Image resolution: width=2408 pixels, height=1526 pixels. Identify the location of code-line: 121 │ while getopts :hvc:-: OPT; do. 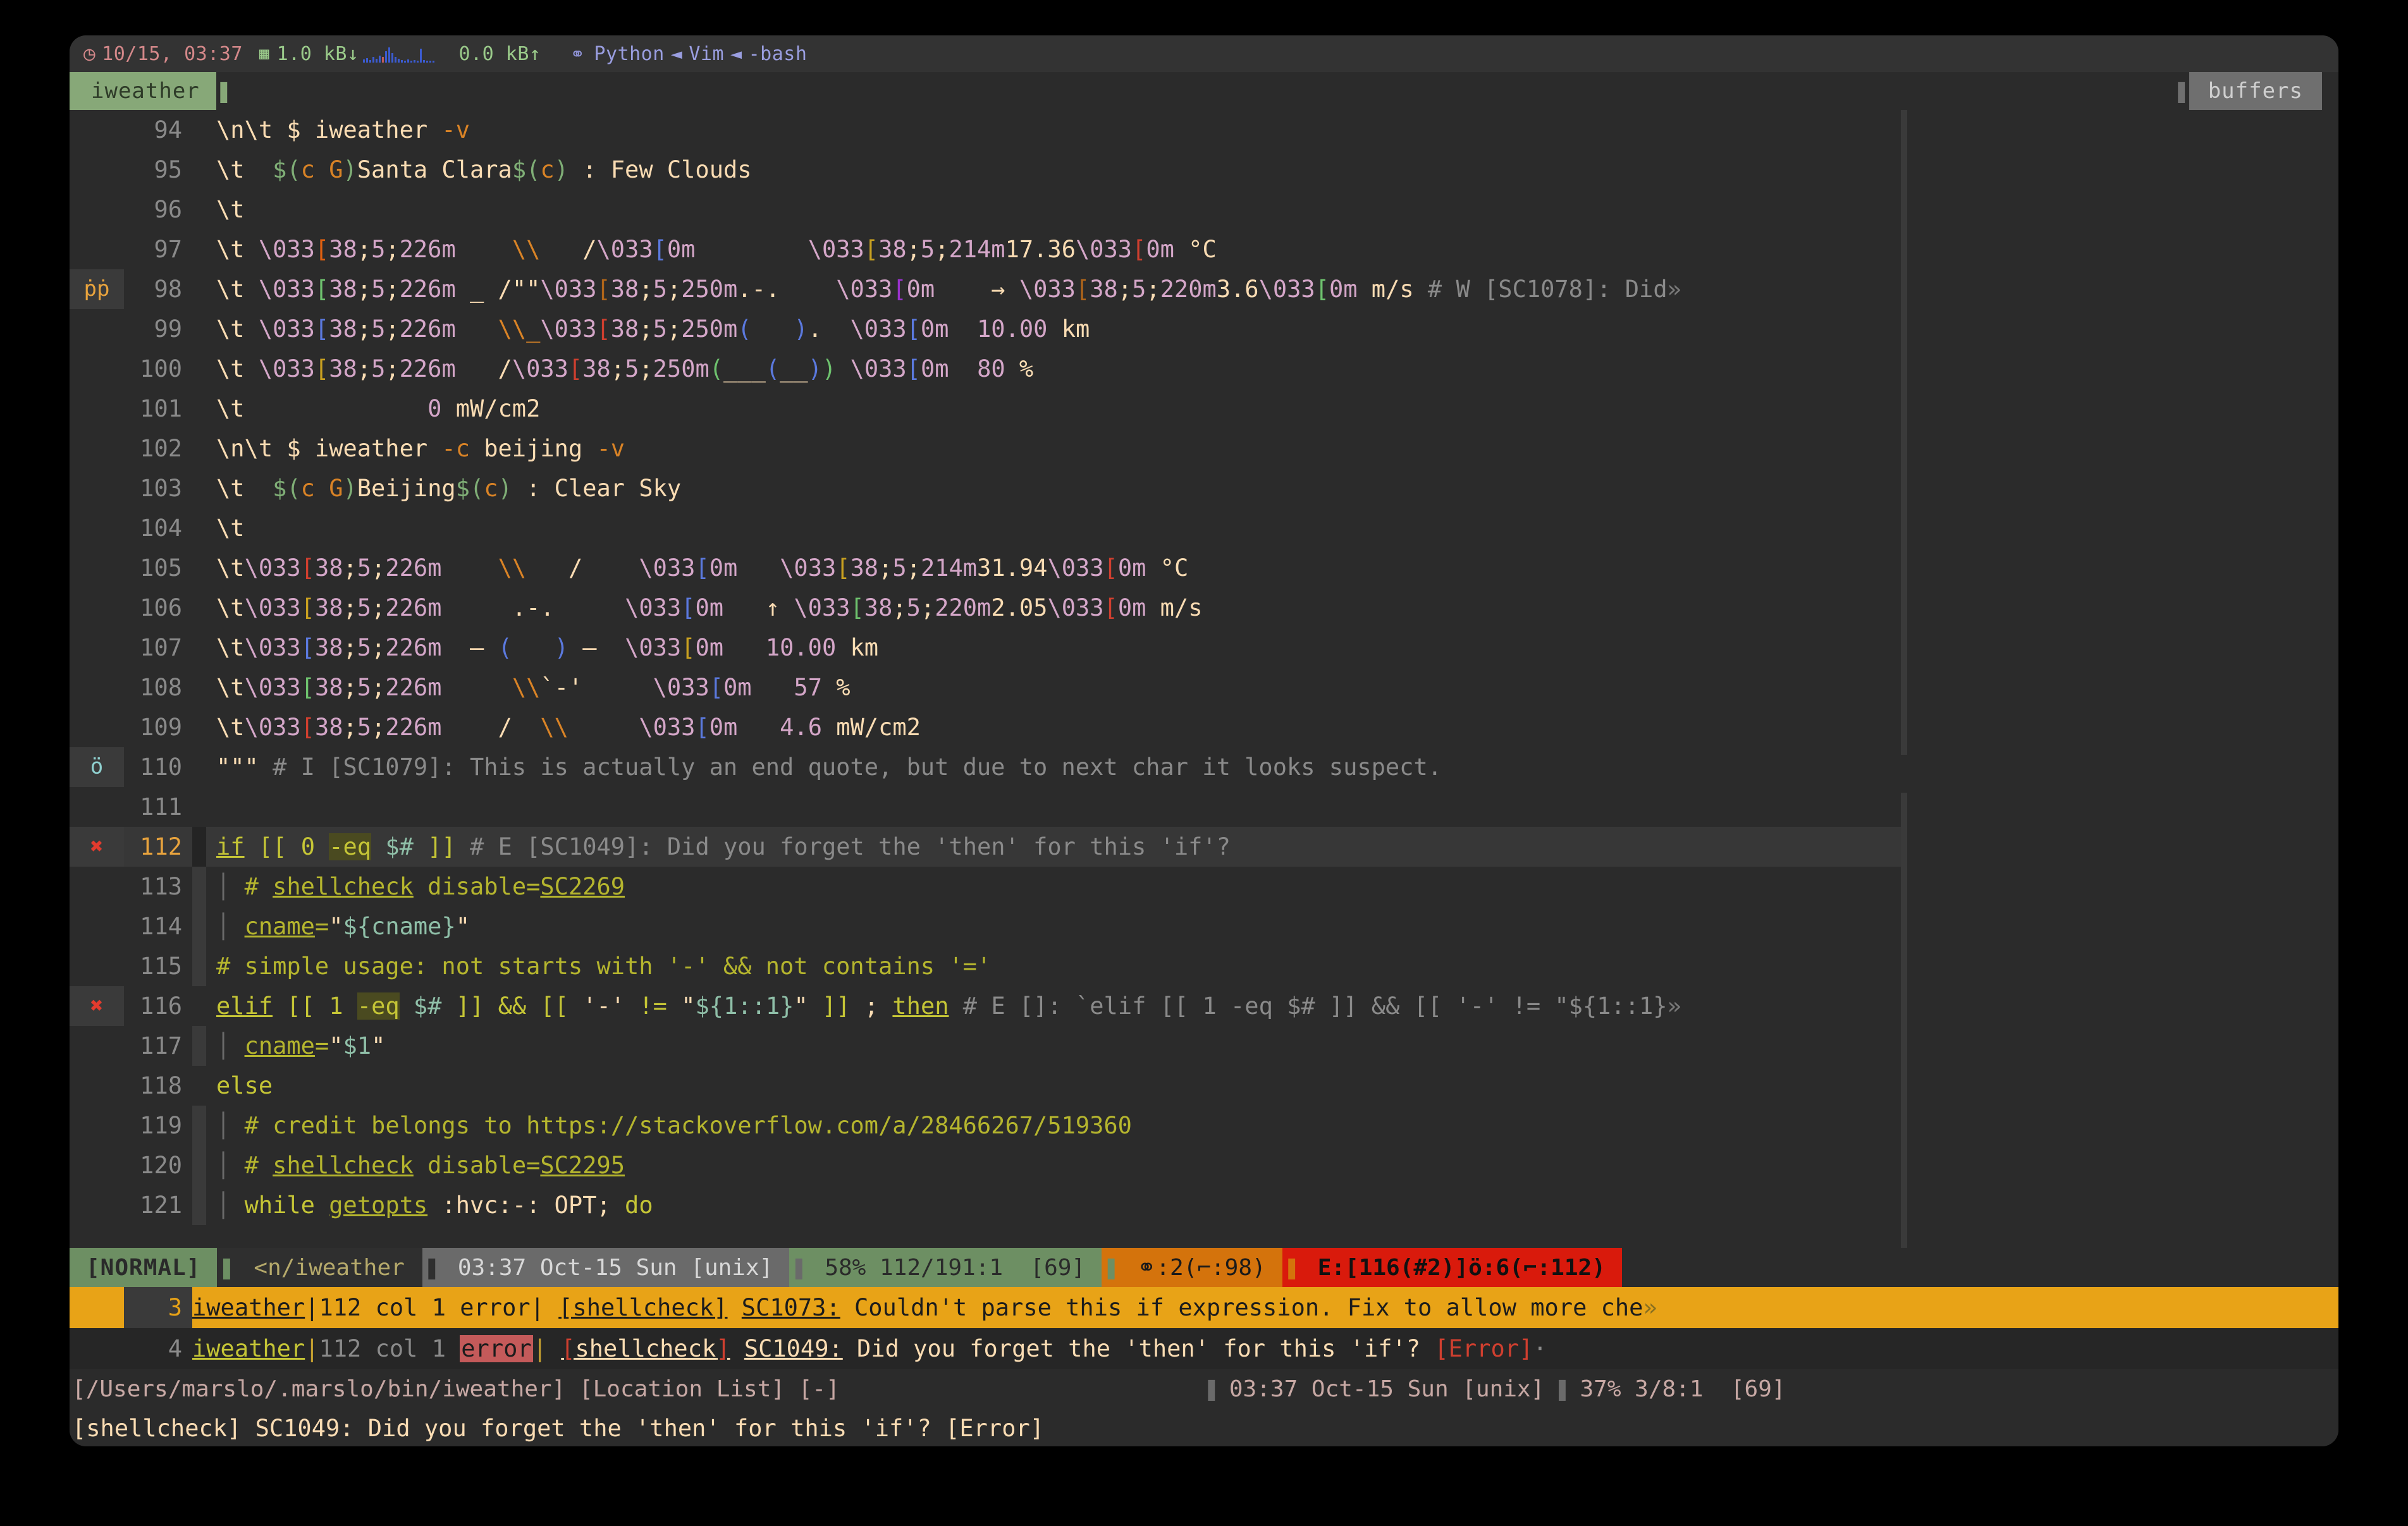
(985, 1205).